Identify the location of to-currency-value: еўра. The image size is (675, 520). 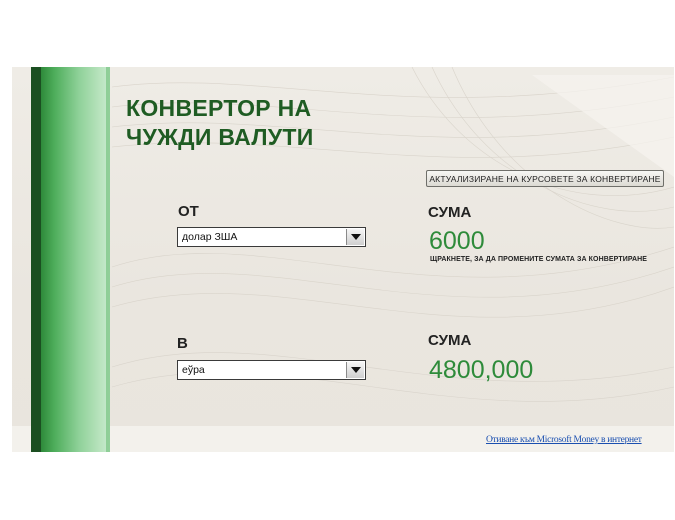
(193, 370).